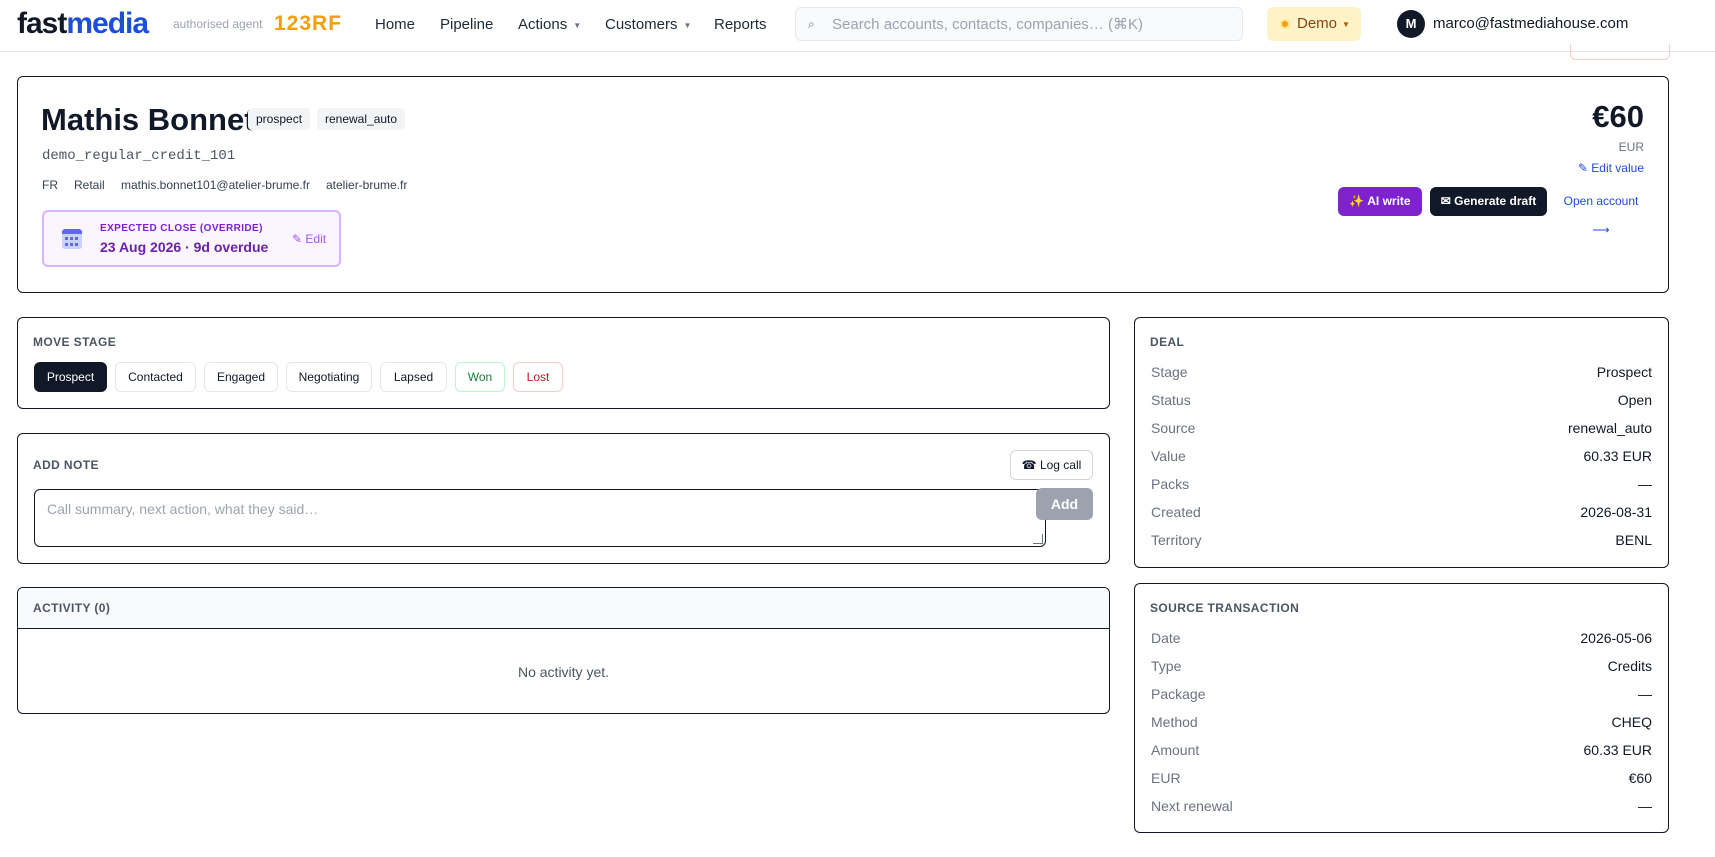  I want to click on deal-row-value: Value 60.33 EUR, so click(1401, 458).